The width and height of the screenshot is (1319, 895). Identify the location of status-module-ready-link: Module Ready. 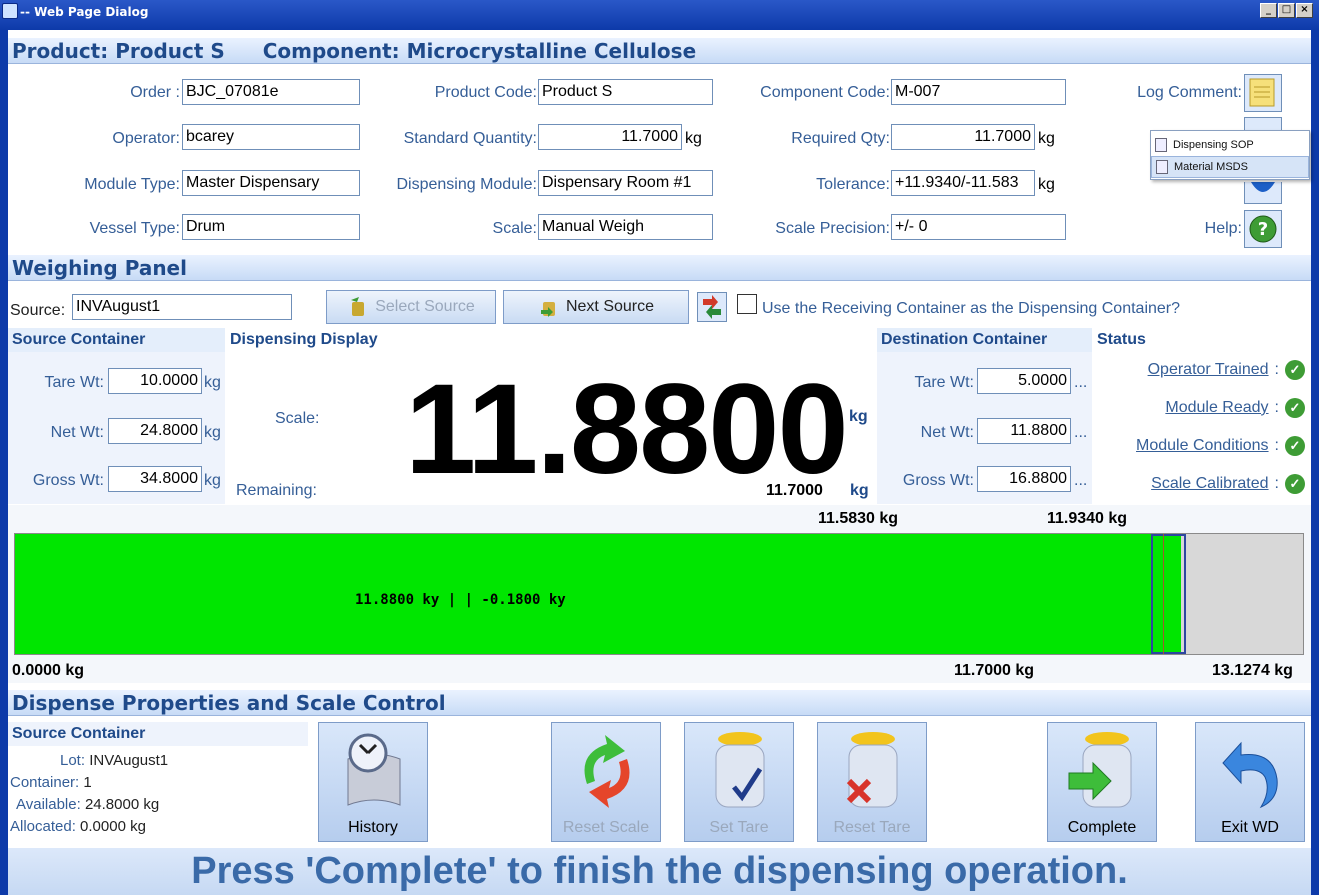
(1216, 408).